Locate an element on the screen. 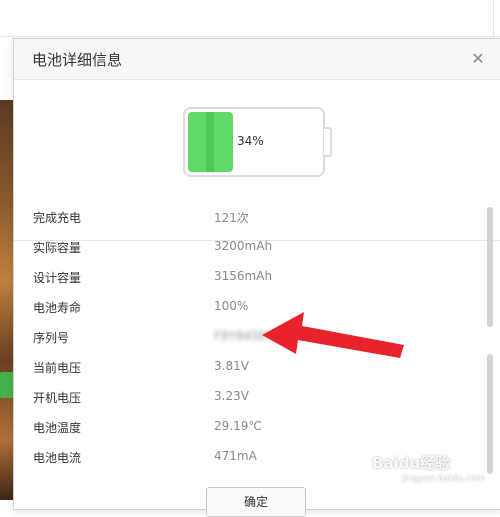 Image resolution: width=500 pixels, height=517 pixels. ok-button: 确定 is located at coordinates (256, 502).